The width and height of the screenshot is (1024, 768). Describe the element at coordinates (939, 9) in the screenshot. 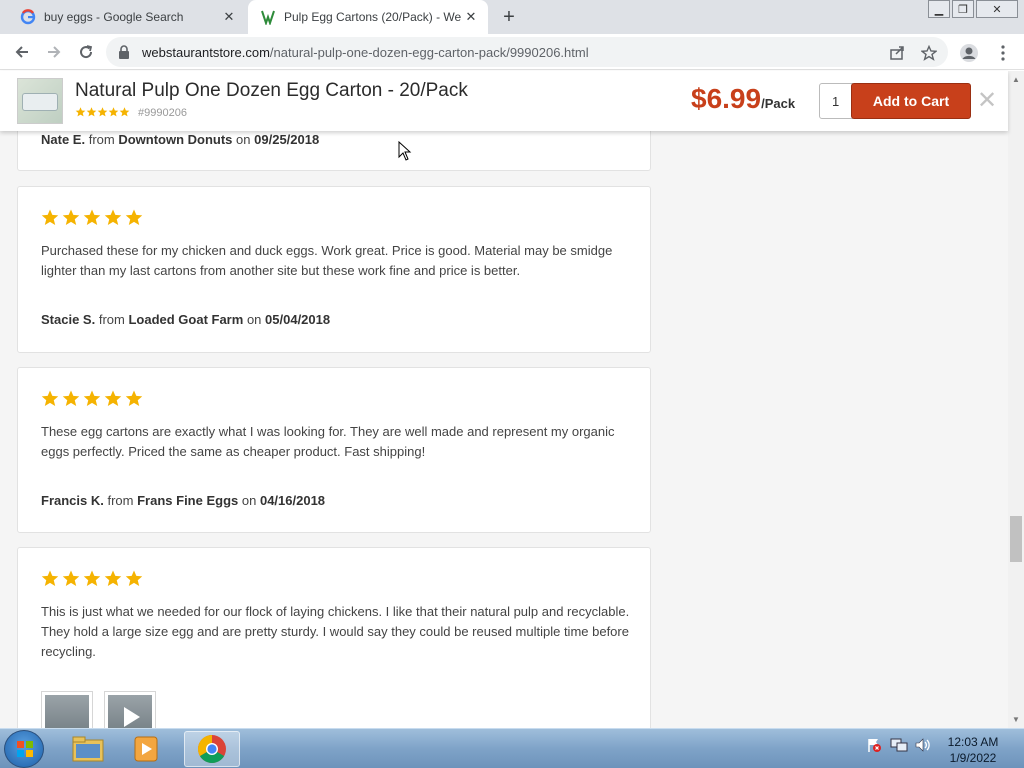

I see `minimize-button: ▁` at that location.